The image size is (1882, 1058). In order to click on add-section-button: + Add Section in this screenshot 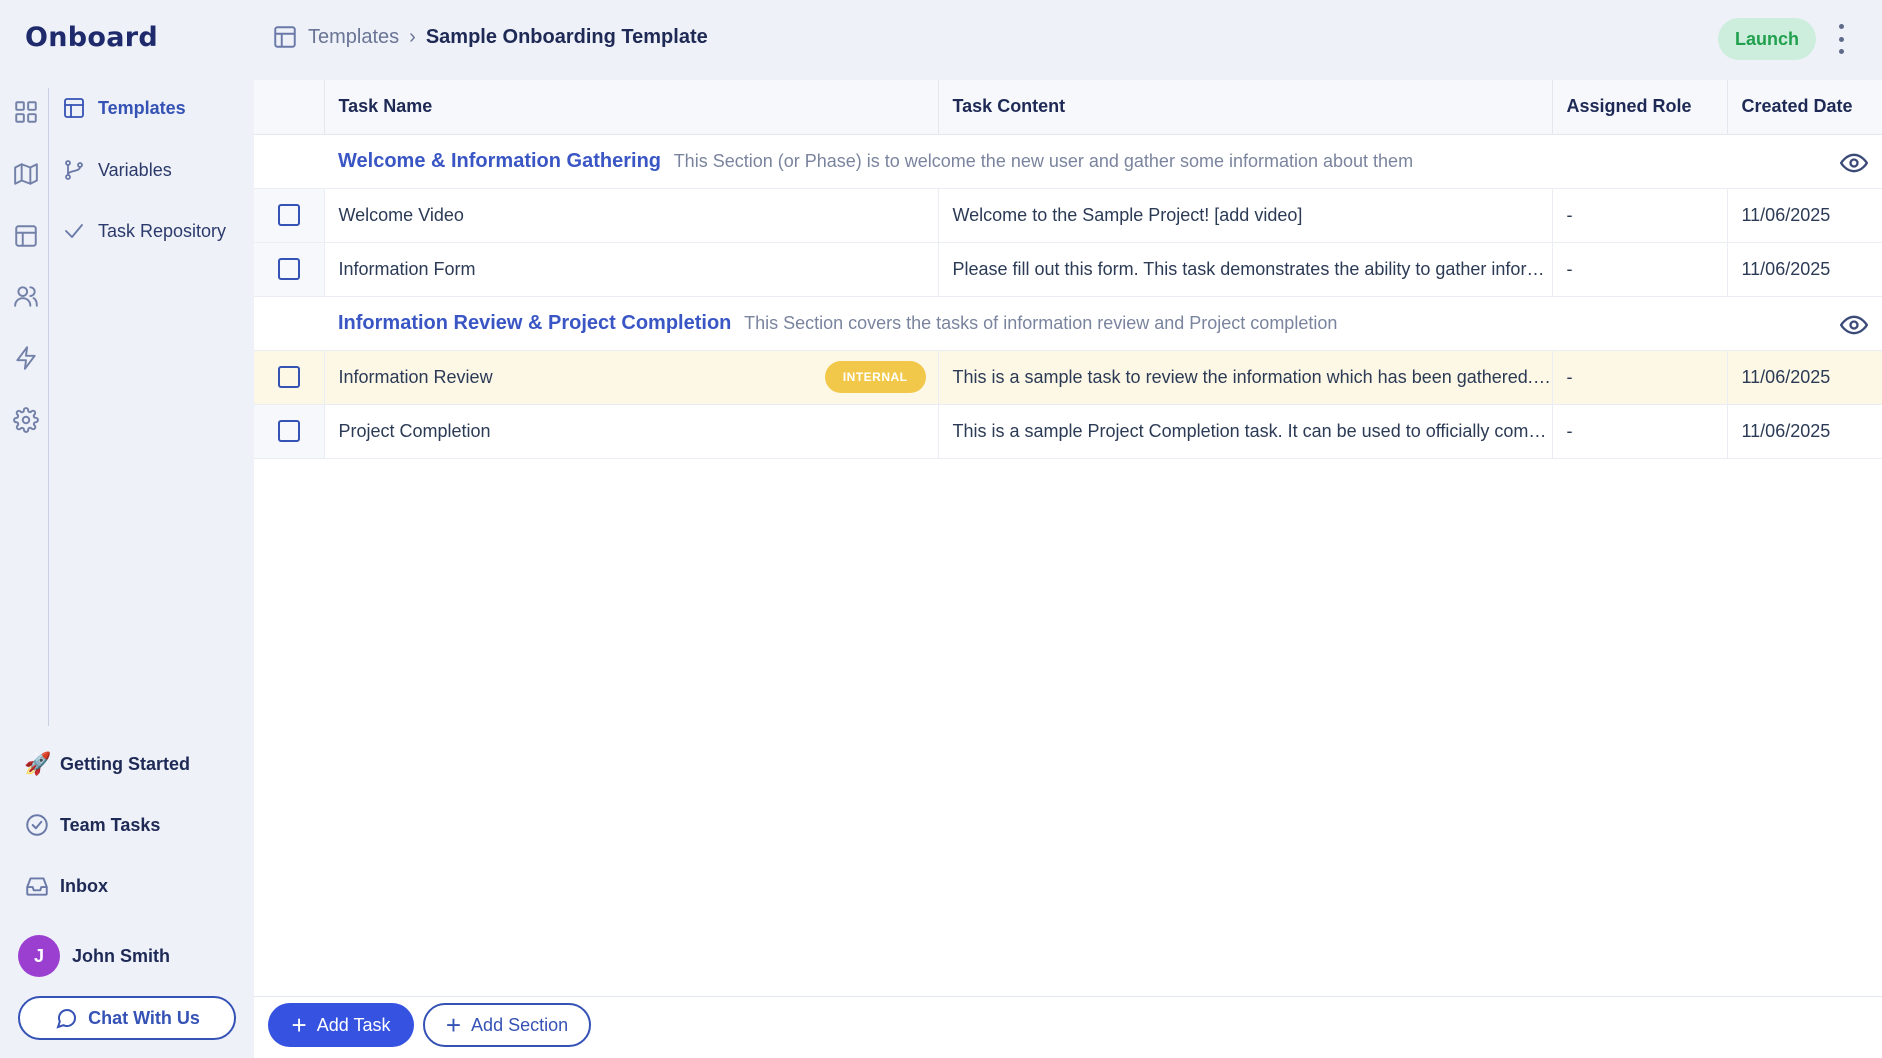, I will do `click(507, 1025)`.